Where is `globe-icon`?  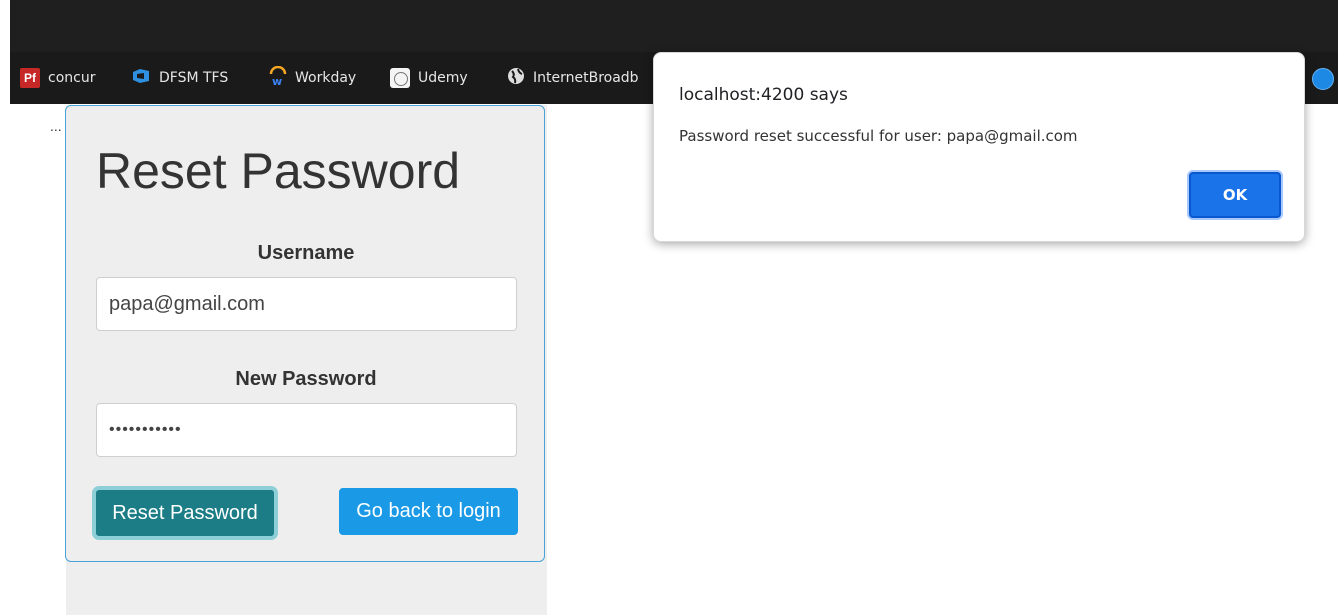
globe-icon is located at coordinates (516, 78).